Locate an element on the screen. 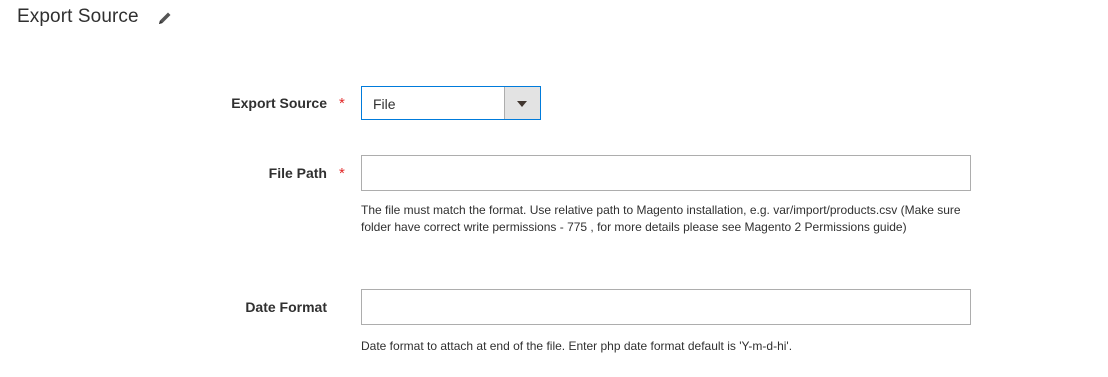 This screenshot has width=1108, height=377. file-path-input is located at coordinates (666, 173).